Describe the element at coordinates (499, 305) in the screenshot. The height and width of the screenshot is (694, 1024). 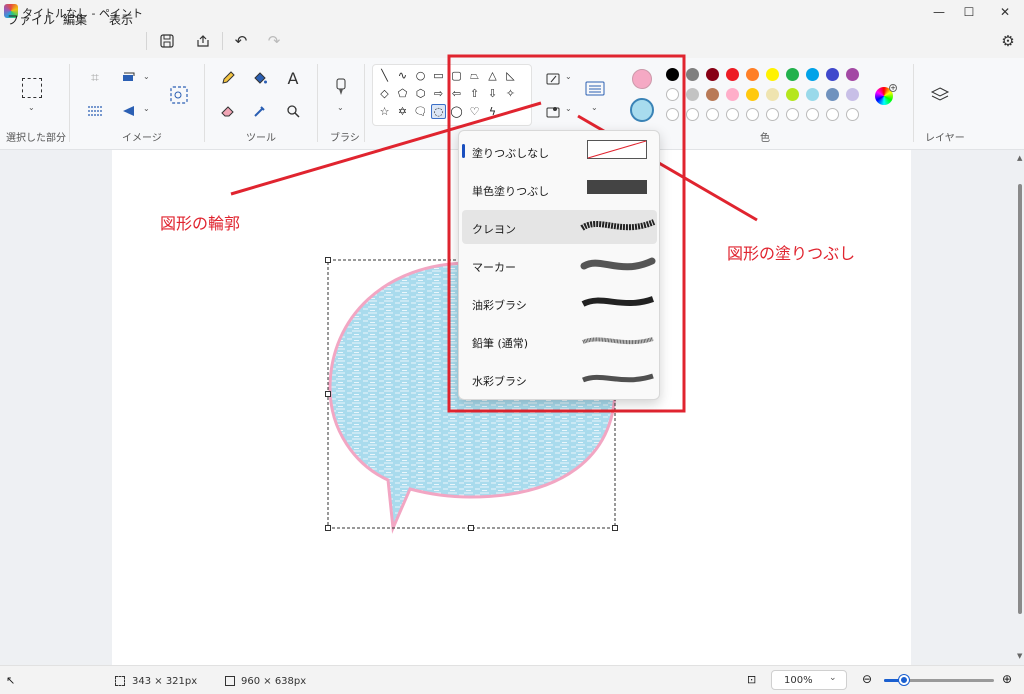
I see `fill-item-oil-brush-label: 油彩ブラシ` at that location.